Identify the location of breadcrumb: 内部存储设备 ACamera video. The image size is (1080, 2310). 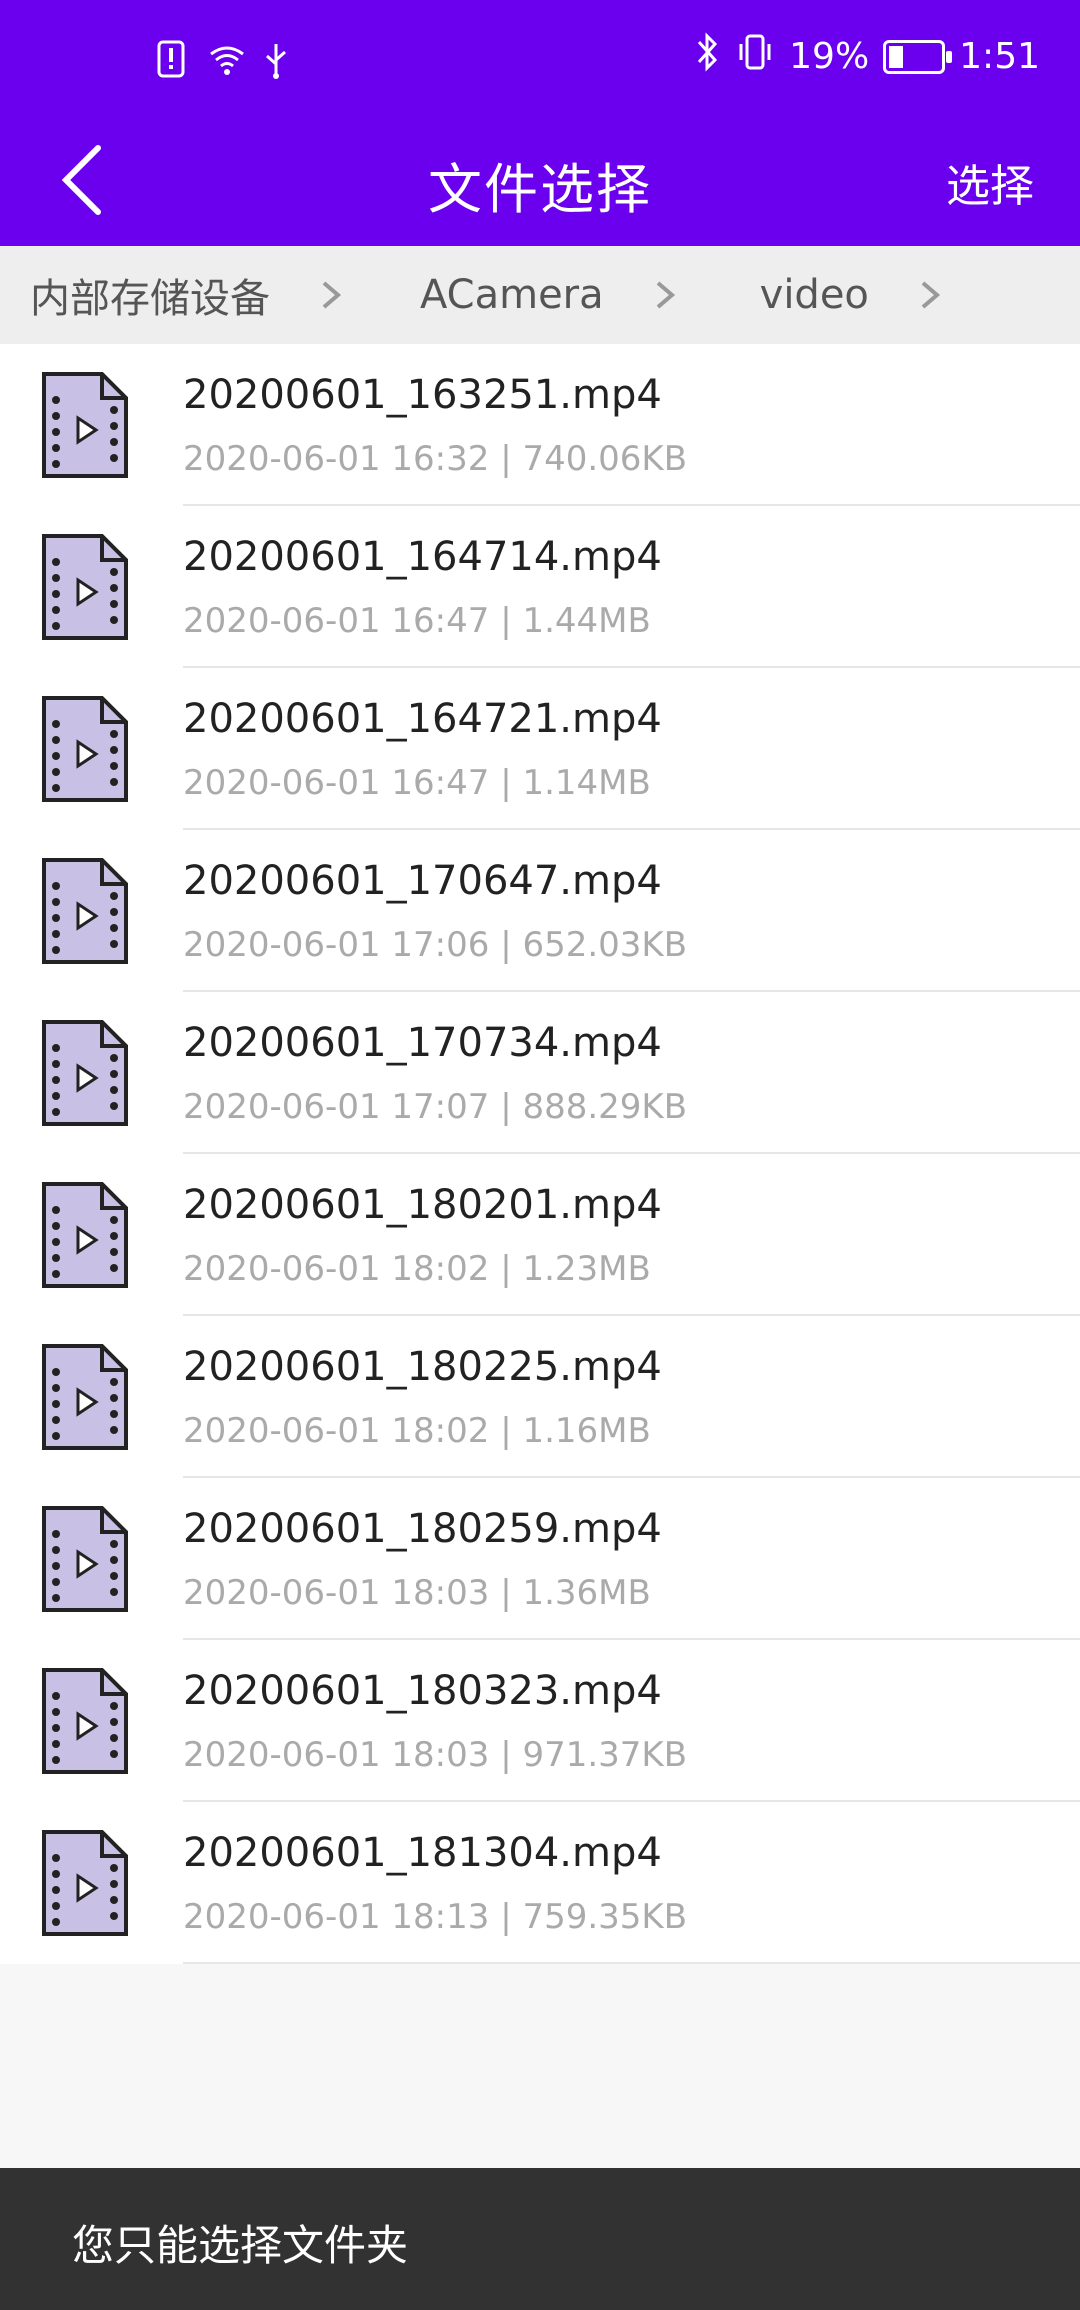
(540, 295).